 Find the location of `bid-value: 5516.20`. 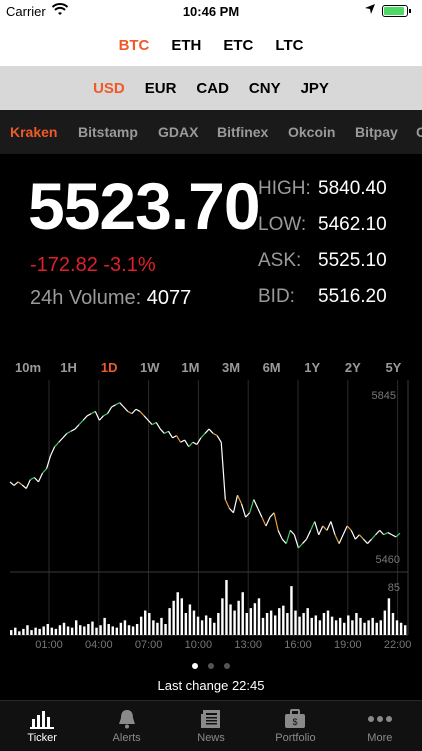

bid-value: 5516.20 is located at coordinates (352, 296).